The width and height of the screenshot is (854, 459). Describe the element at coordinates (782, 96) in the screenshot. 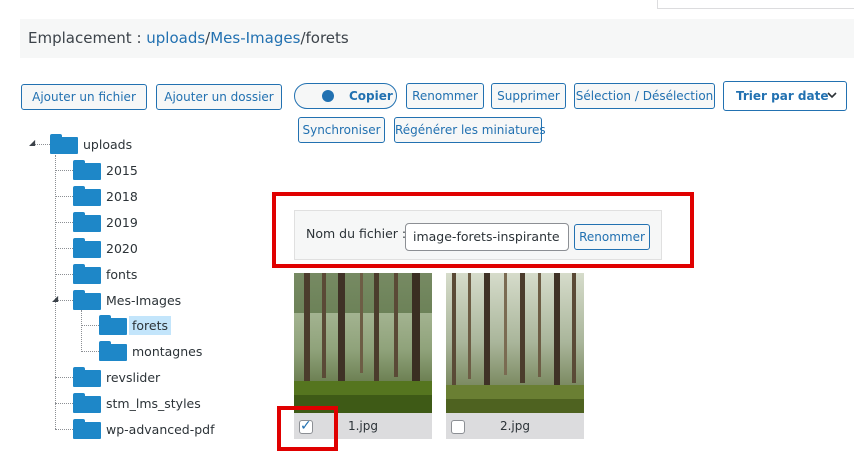

I see `sort-select-value: Trier par date` at that location.